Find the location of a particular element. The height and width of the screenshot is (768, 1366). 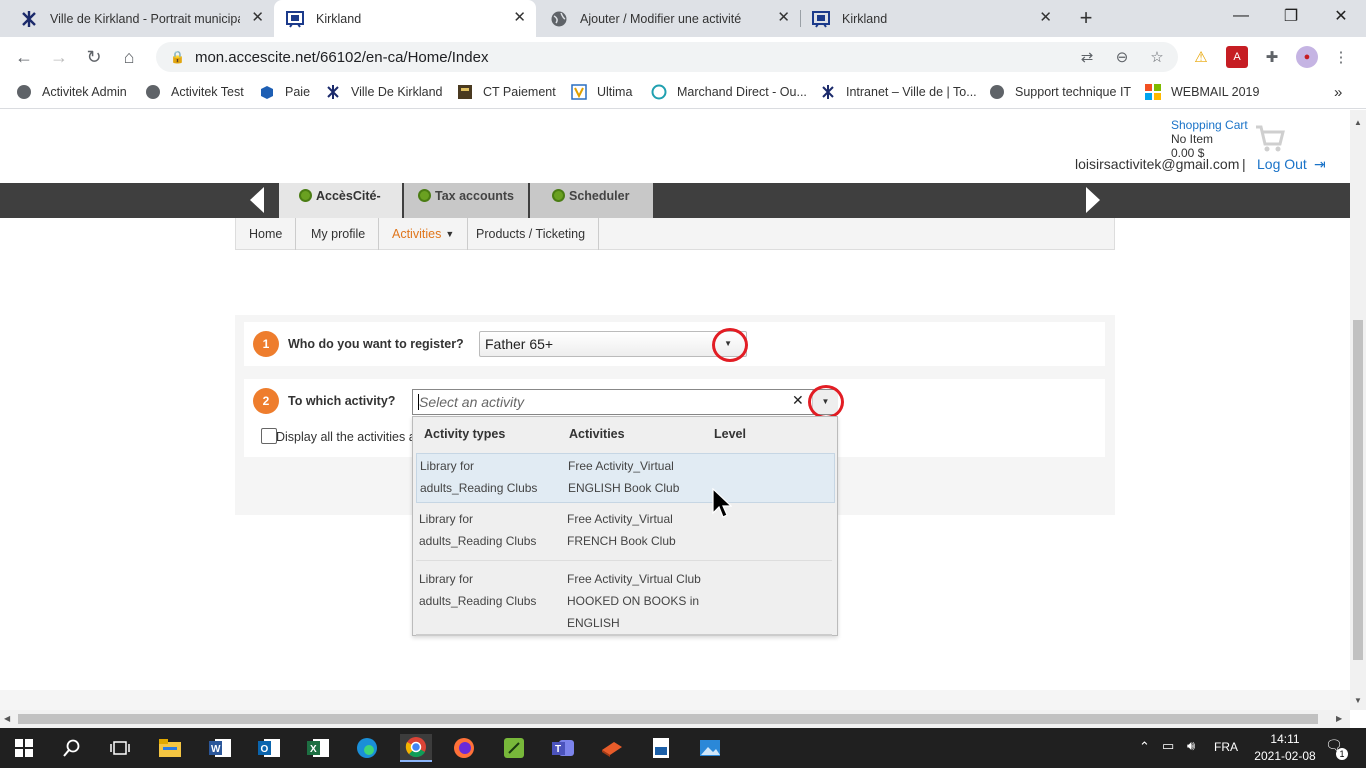

clear-icon: ✕ is located at coordinates (798, 400).